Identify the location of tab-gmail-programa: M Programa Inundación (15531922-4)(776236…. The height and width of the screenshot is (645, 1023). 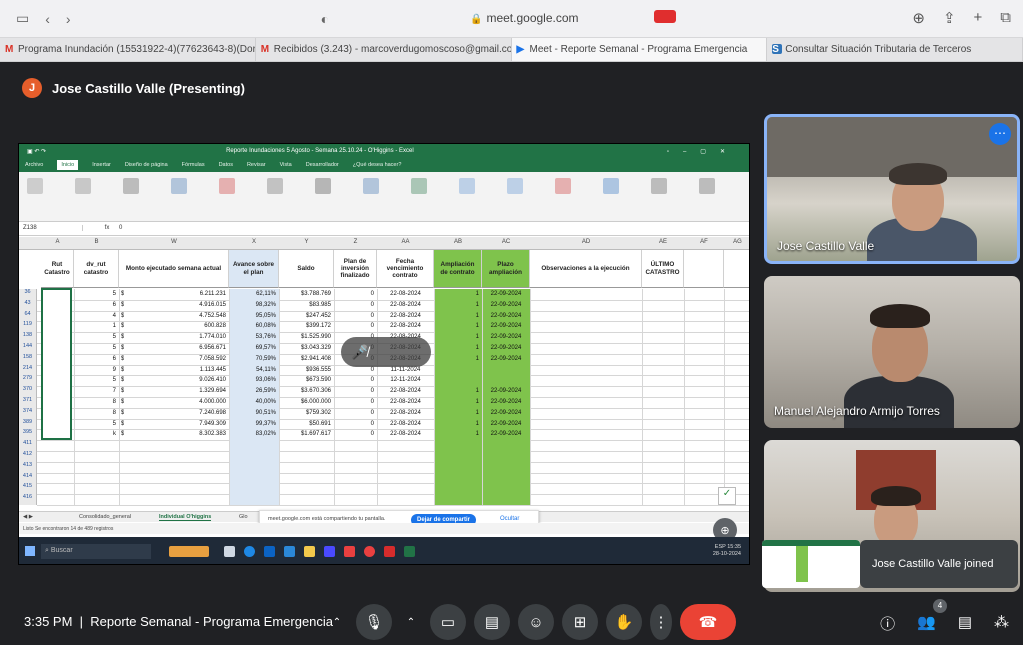
(128, 49).